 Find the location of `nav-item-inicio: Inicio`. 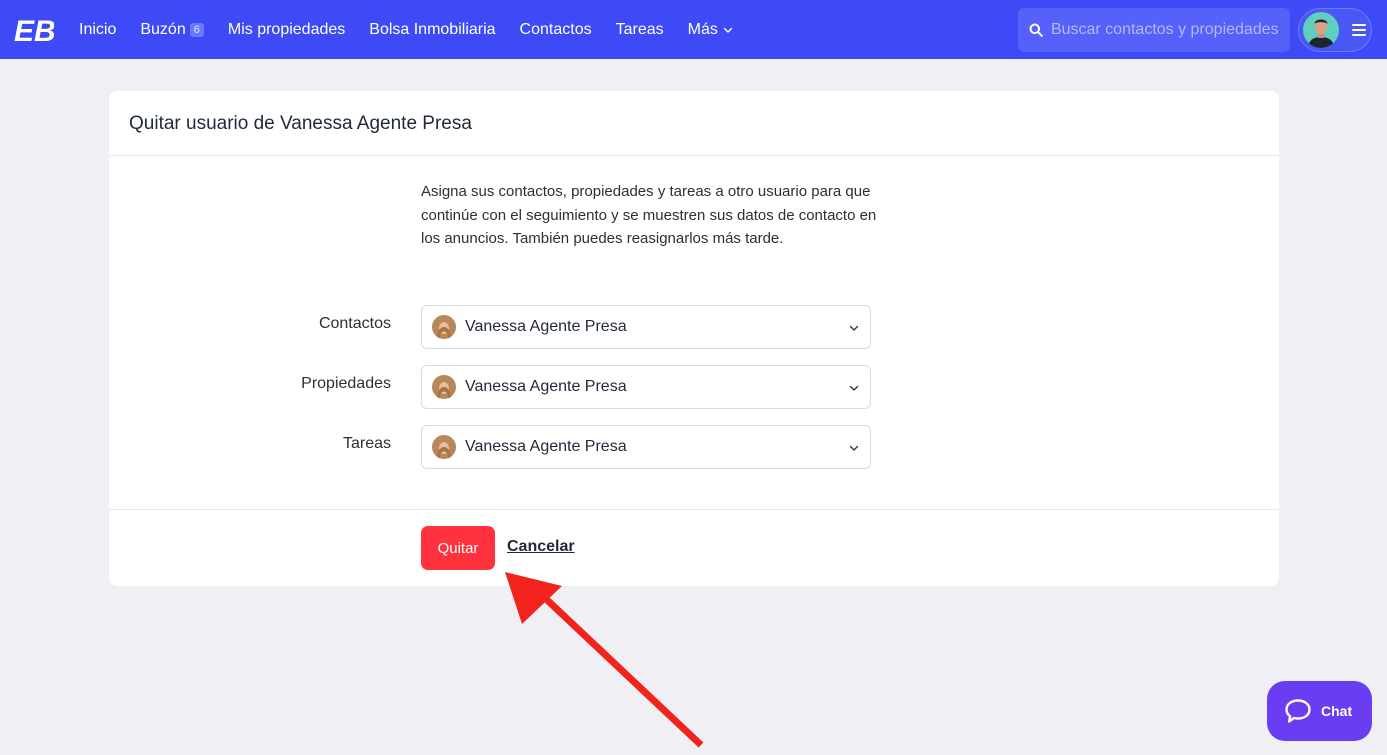

nav-item-inicio: Inicio is located at coordinates (97, 30).